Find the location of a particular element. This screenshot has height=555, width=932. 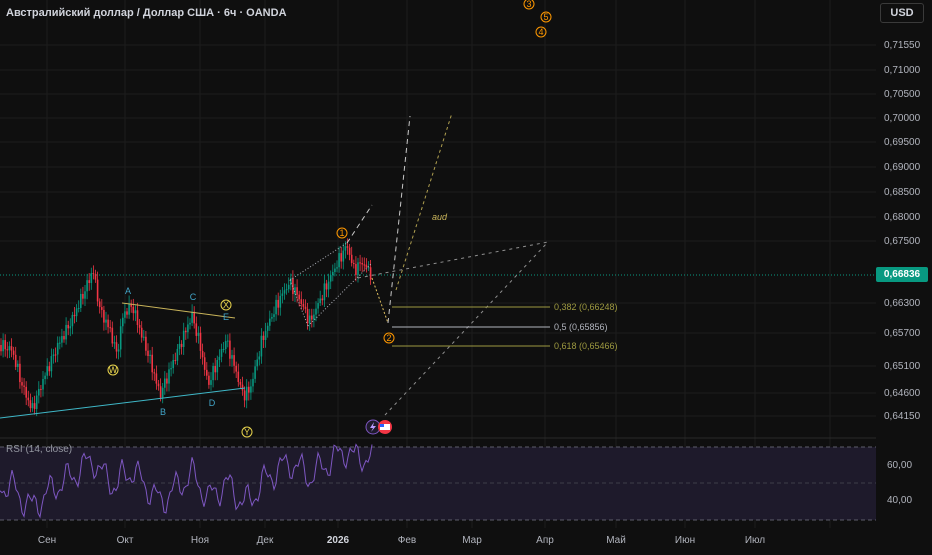

currency-button: USD is located at coordinates (902, 13).